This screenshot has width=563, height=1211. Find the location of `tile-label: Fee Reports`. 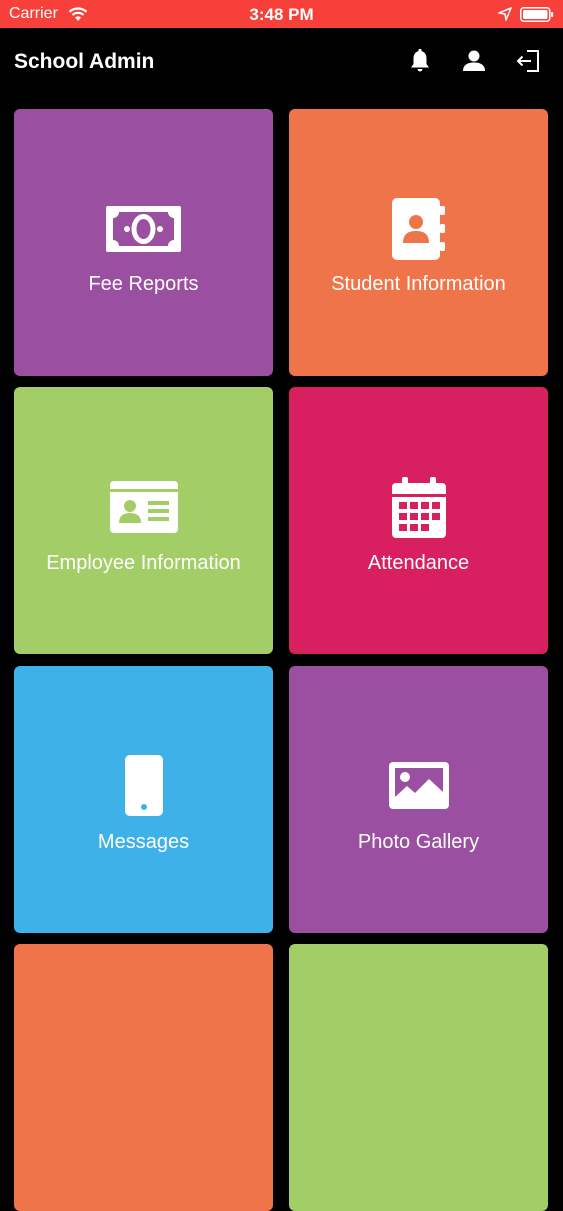

tile-label: Fee Reports is located at coordinates (143, 284).